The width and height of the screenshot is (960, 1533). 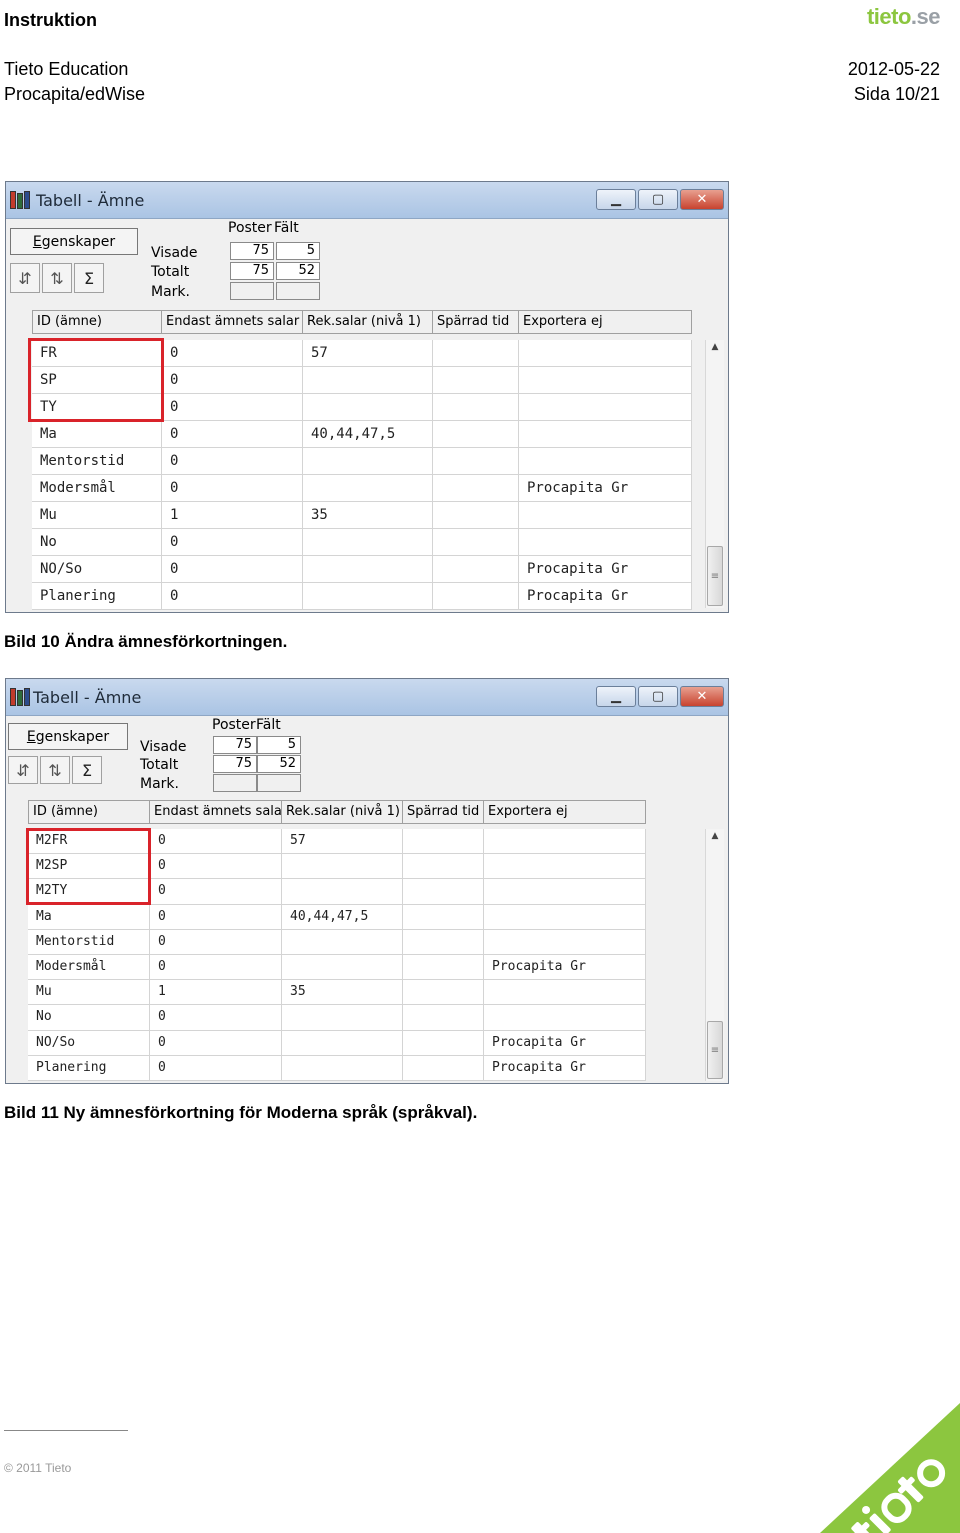 What do you see at coordinates (216, 812) in the screenshot?
I see `column-header-endast: Endast ämnets salar` at bounding box center [216, 812].